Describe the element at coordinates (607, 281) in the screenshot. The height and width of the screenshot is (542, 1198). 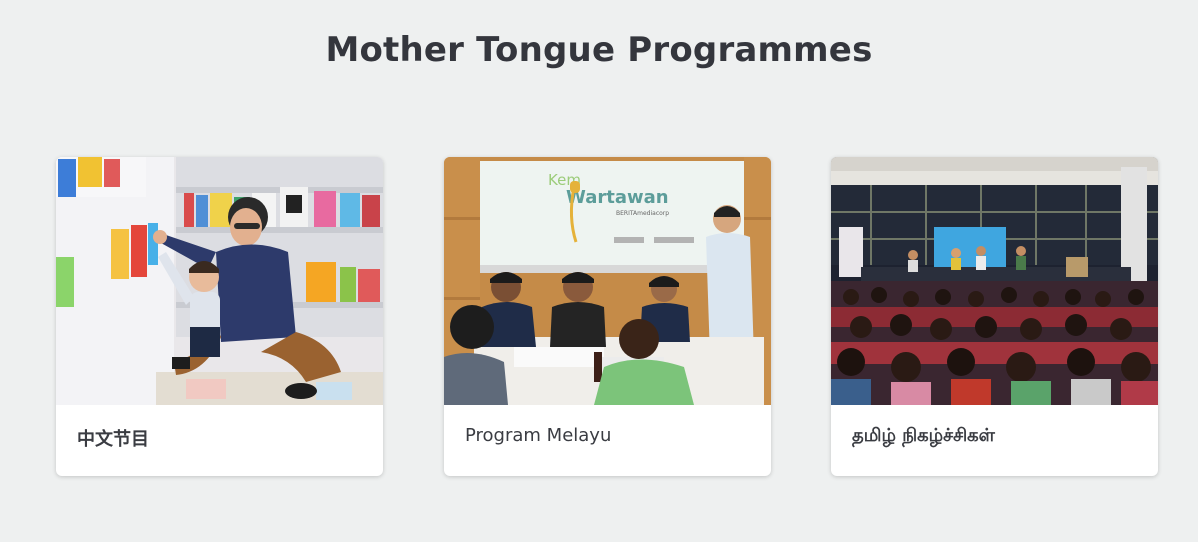
I see `card-image-students-workshop: Kem Wartawan BERITAmediacorp` at that location.